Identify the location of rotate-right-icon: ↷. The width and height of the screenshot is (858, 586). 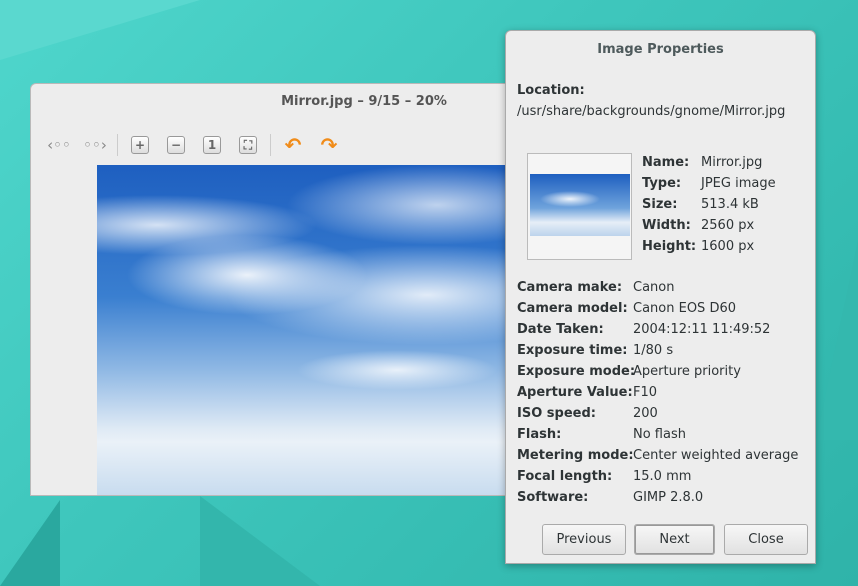
(329, 145).